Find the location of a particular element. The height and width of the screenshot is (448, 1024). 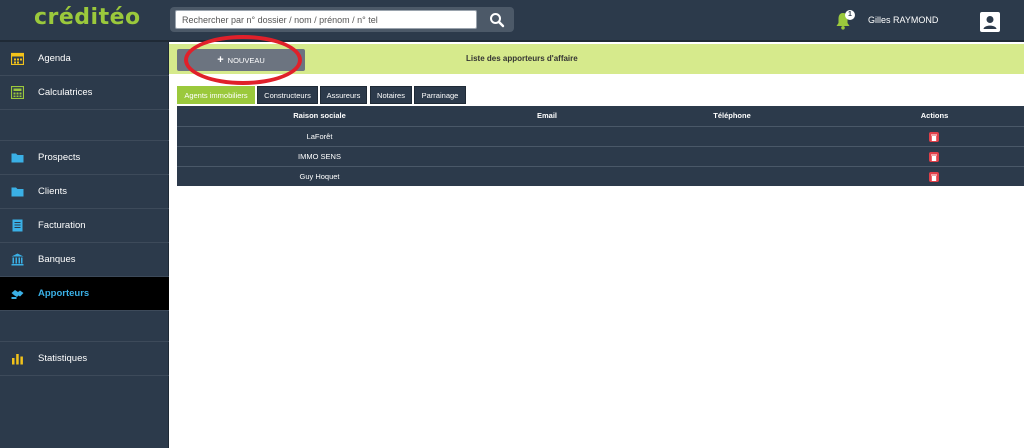

sidebar-item-label: Statistiques is located at coordinates (63, 358).